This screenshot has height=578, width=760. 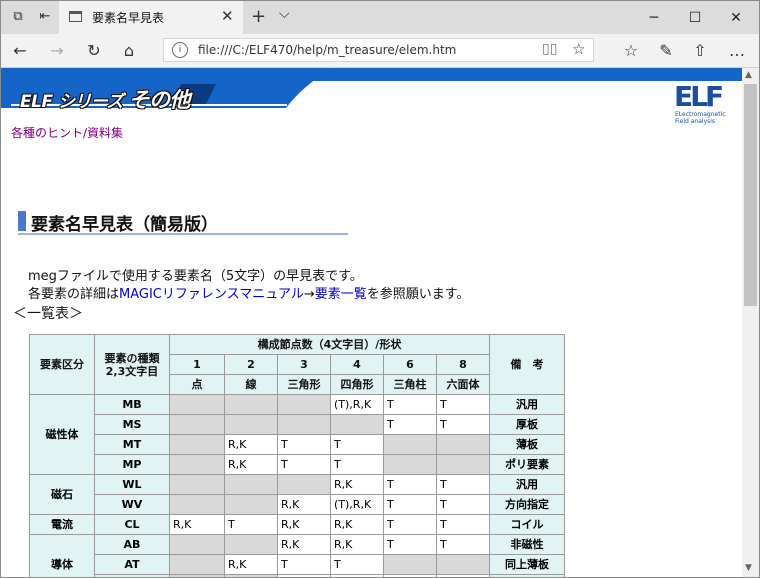 What do you see at coordinates (132, 504) in the screenshot?
I see `element-code: WV` at bounding box center [132, 504].